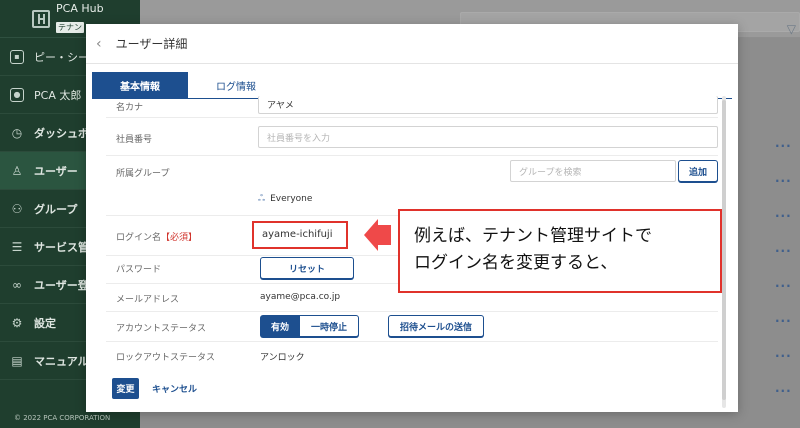 The height and width of the screenshot is (428, 800). Describe the element at coordinates (41, 18) in the screenshot. I see `pca-hub-logo-icon` at that location.